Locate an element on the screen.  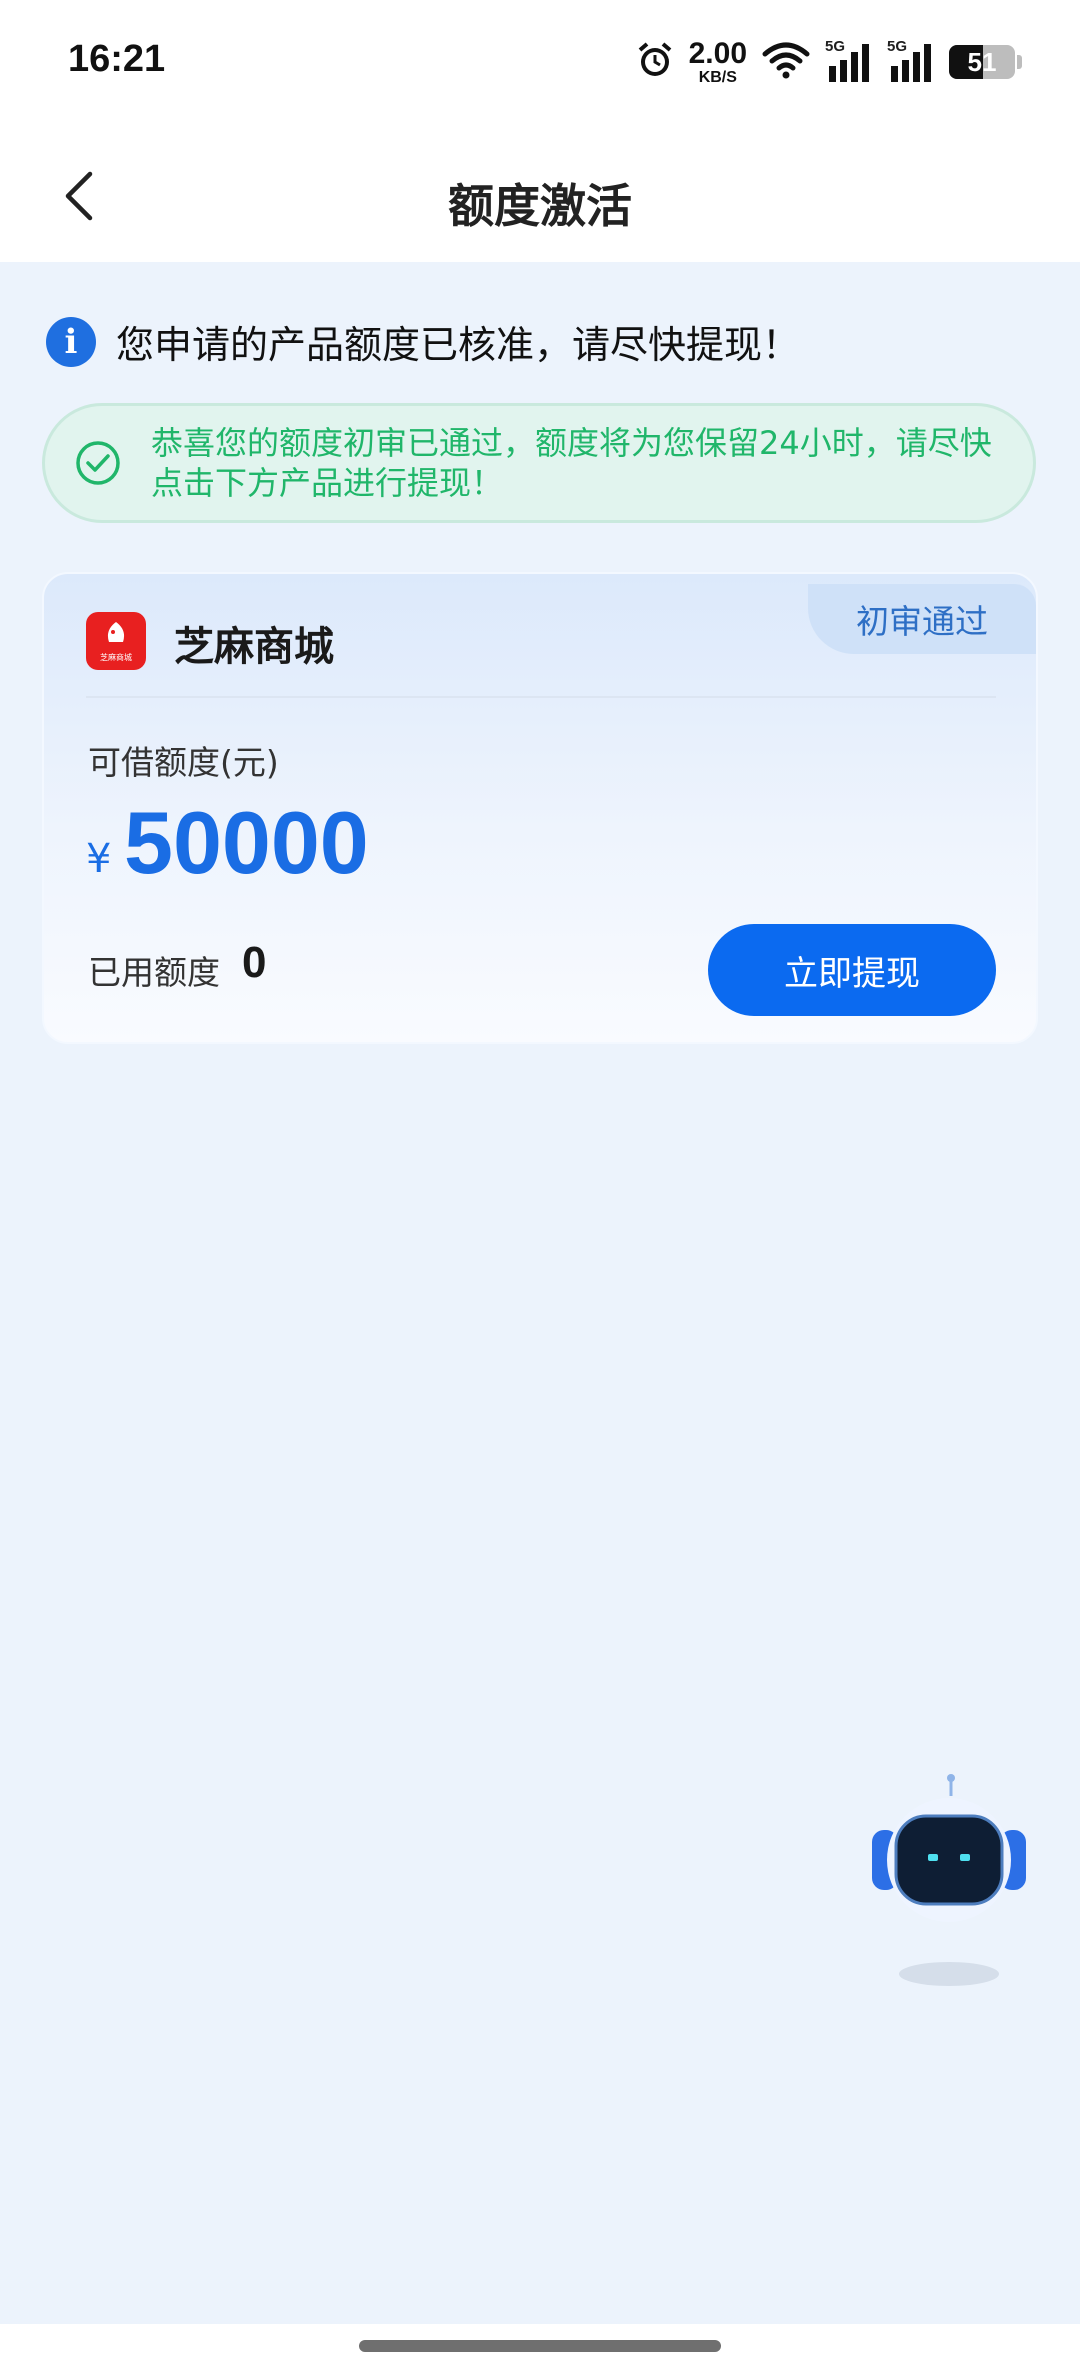
status-badge: 初审通过 is located at coordinates (922, 619).